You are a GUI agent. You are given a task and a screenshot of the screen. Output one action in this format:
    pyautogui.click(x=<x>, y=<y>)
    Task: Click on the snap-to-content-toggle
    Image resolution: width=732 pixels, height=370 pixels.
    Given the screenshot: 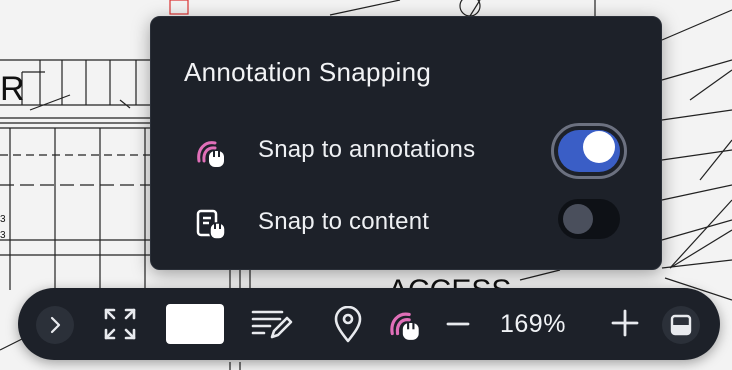 What is the action you would take?
    pyautogui.click(x=589, y=219)
    